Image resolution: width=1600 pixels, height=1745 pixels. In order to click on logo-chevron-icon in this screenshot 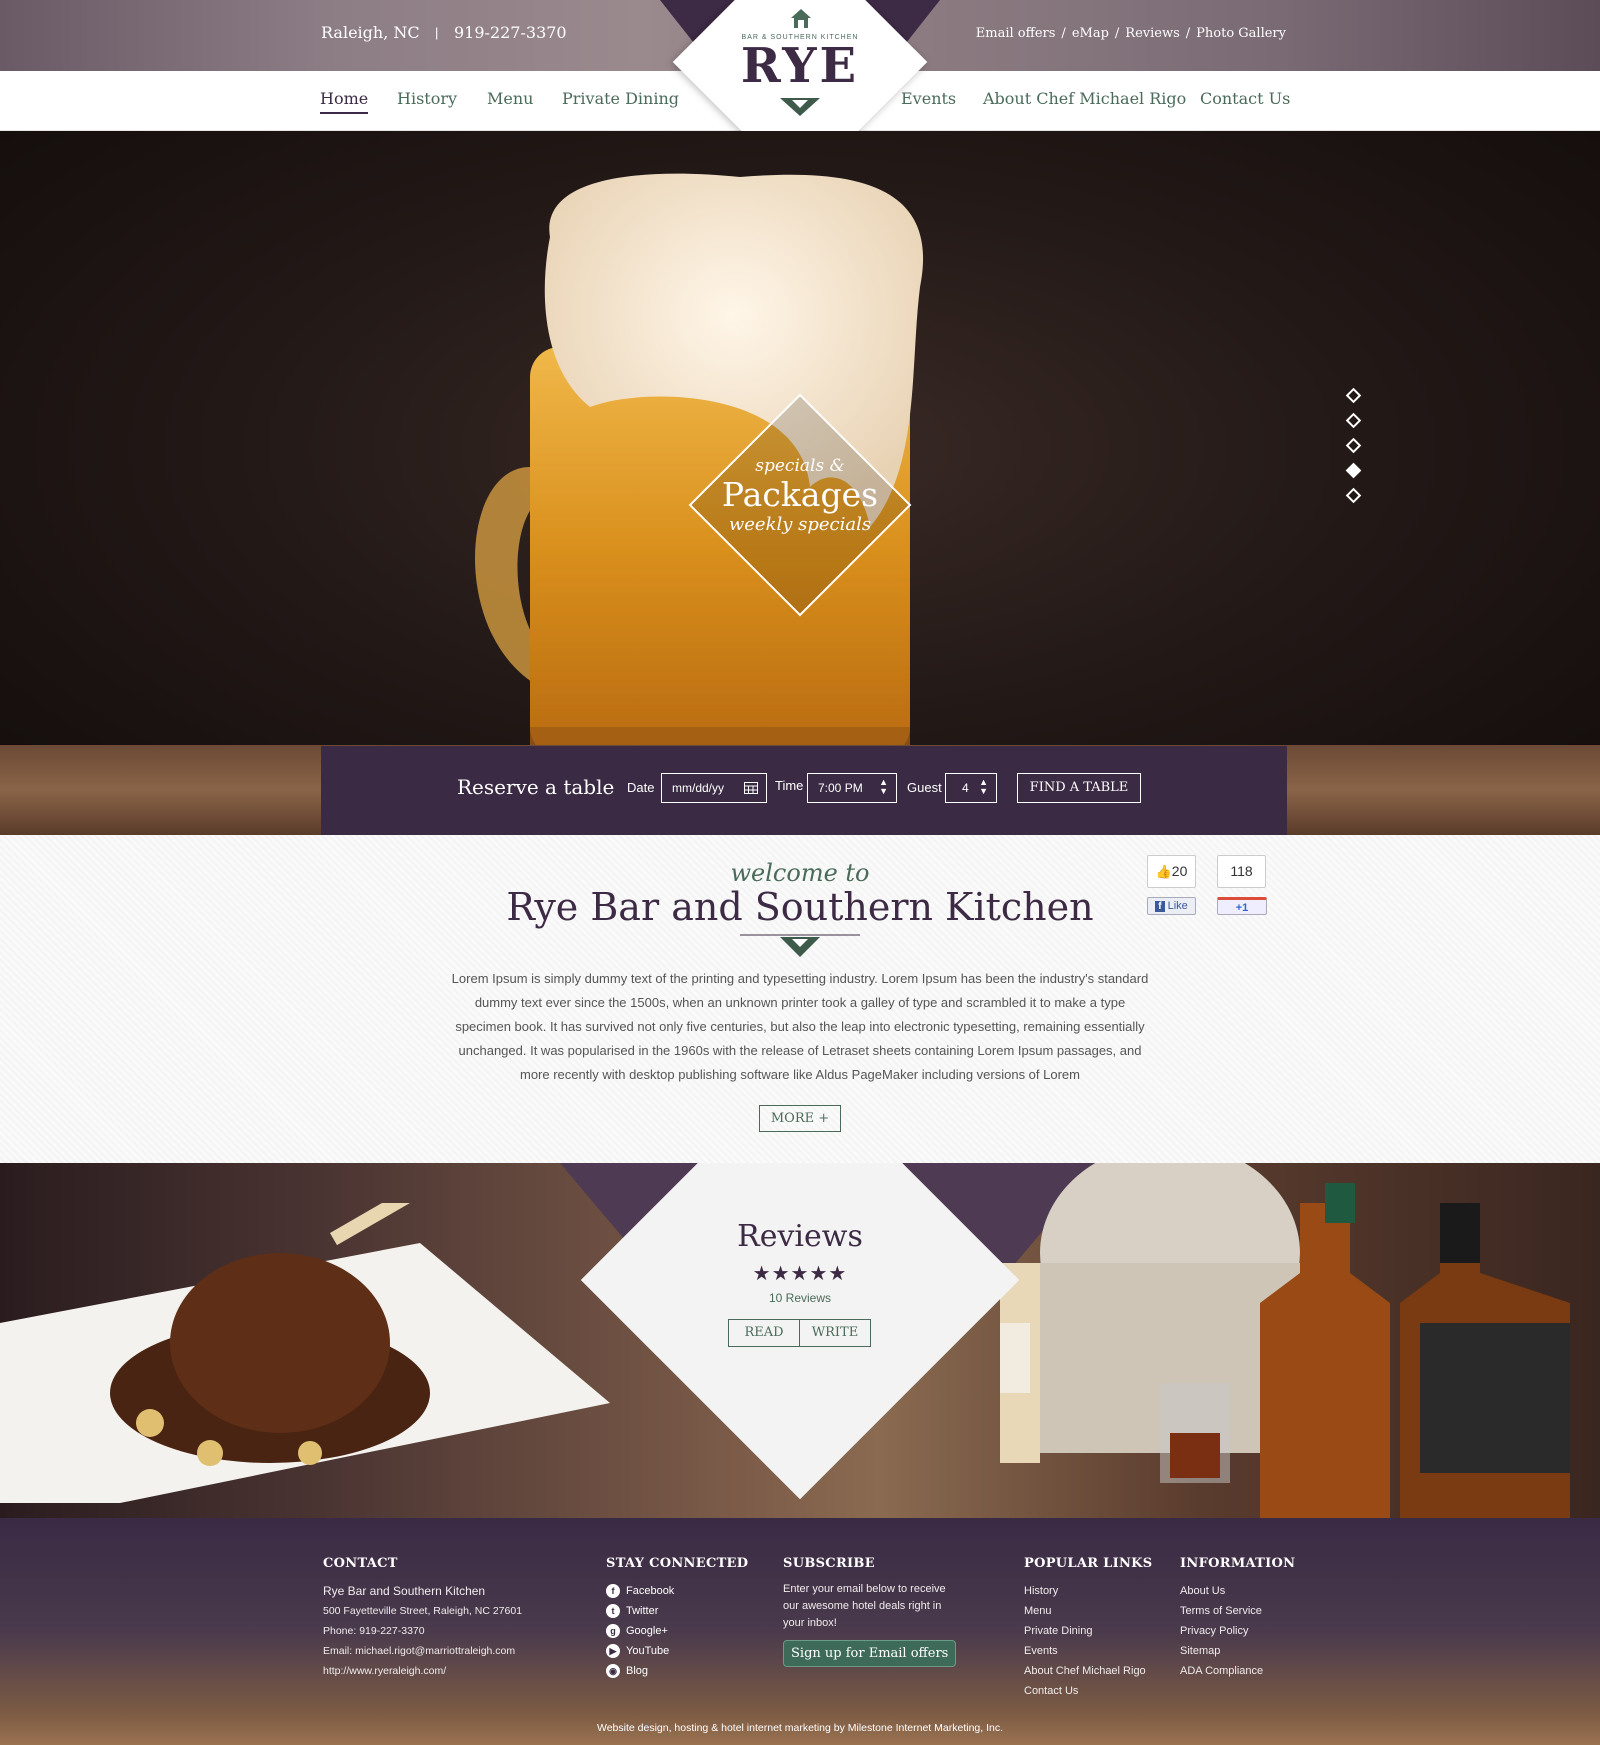, I will do `click(800, 107)`.